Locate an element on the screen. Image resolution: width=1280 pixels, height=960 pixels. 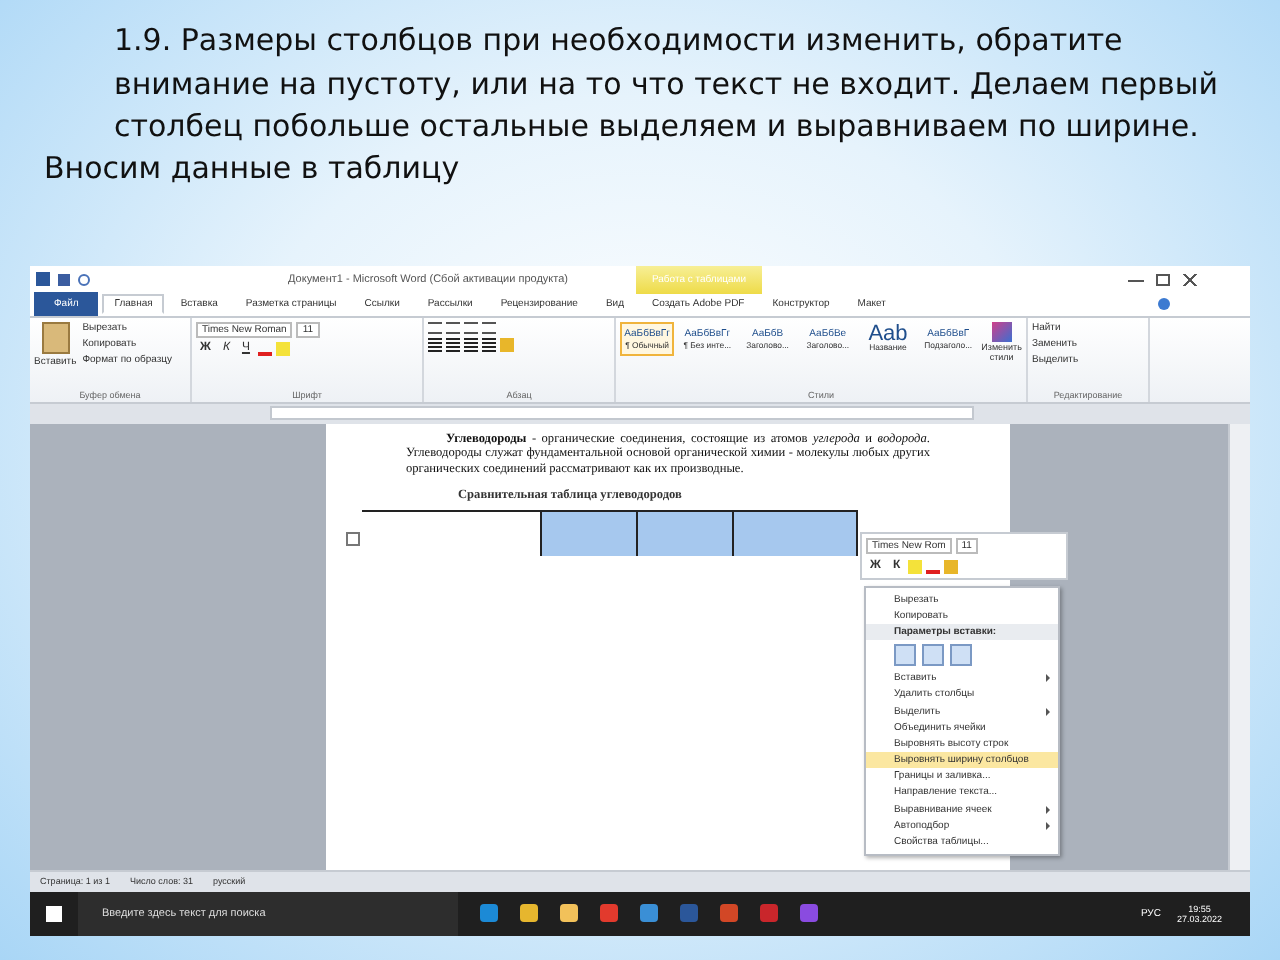
table-drawing is located at coordinates (610, 533).